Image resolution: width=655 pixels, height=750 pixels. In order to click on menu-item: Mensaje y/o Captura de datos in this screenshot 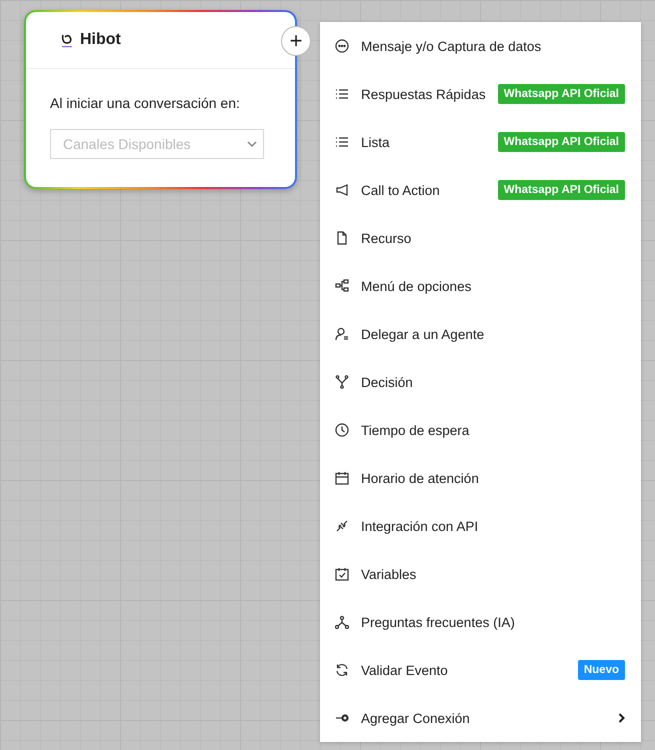, I will do `click(480, 46)`.